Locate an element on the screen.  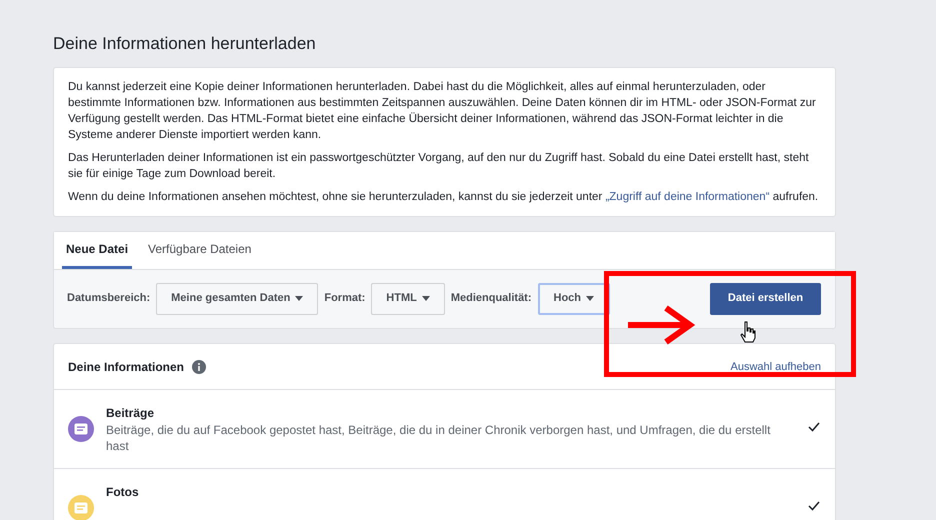
section-title: Deine Informationen is located at coordinates (126, 367).